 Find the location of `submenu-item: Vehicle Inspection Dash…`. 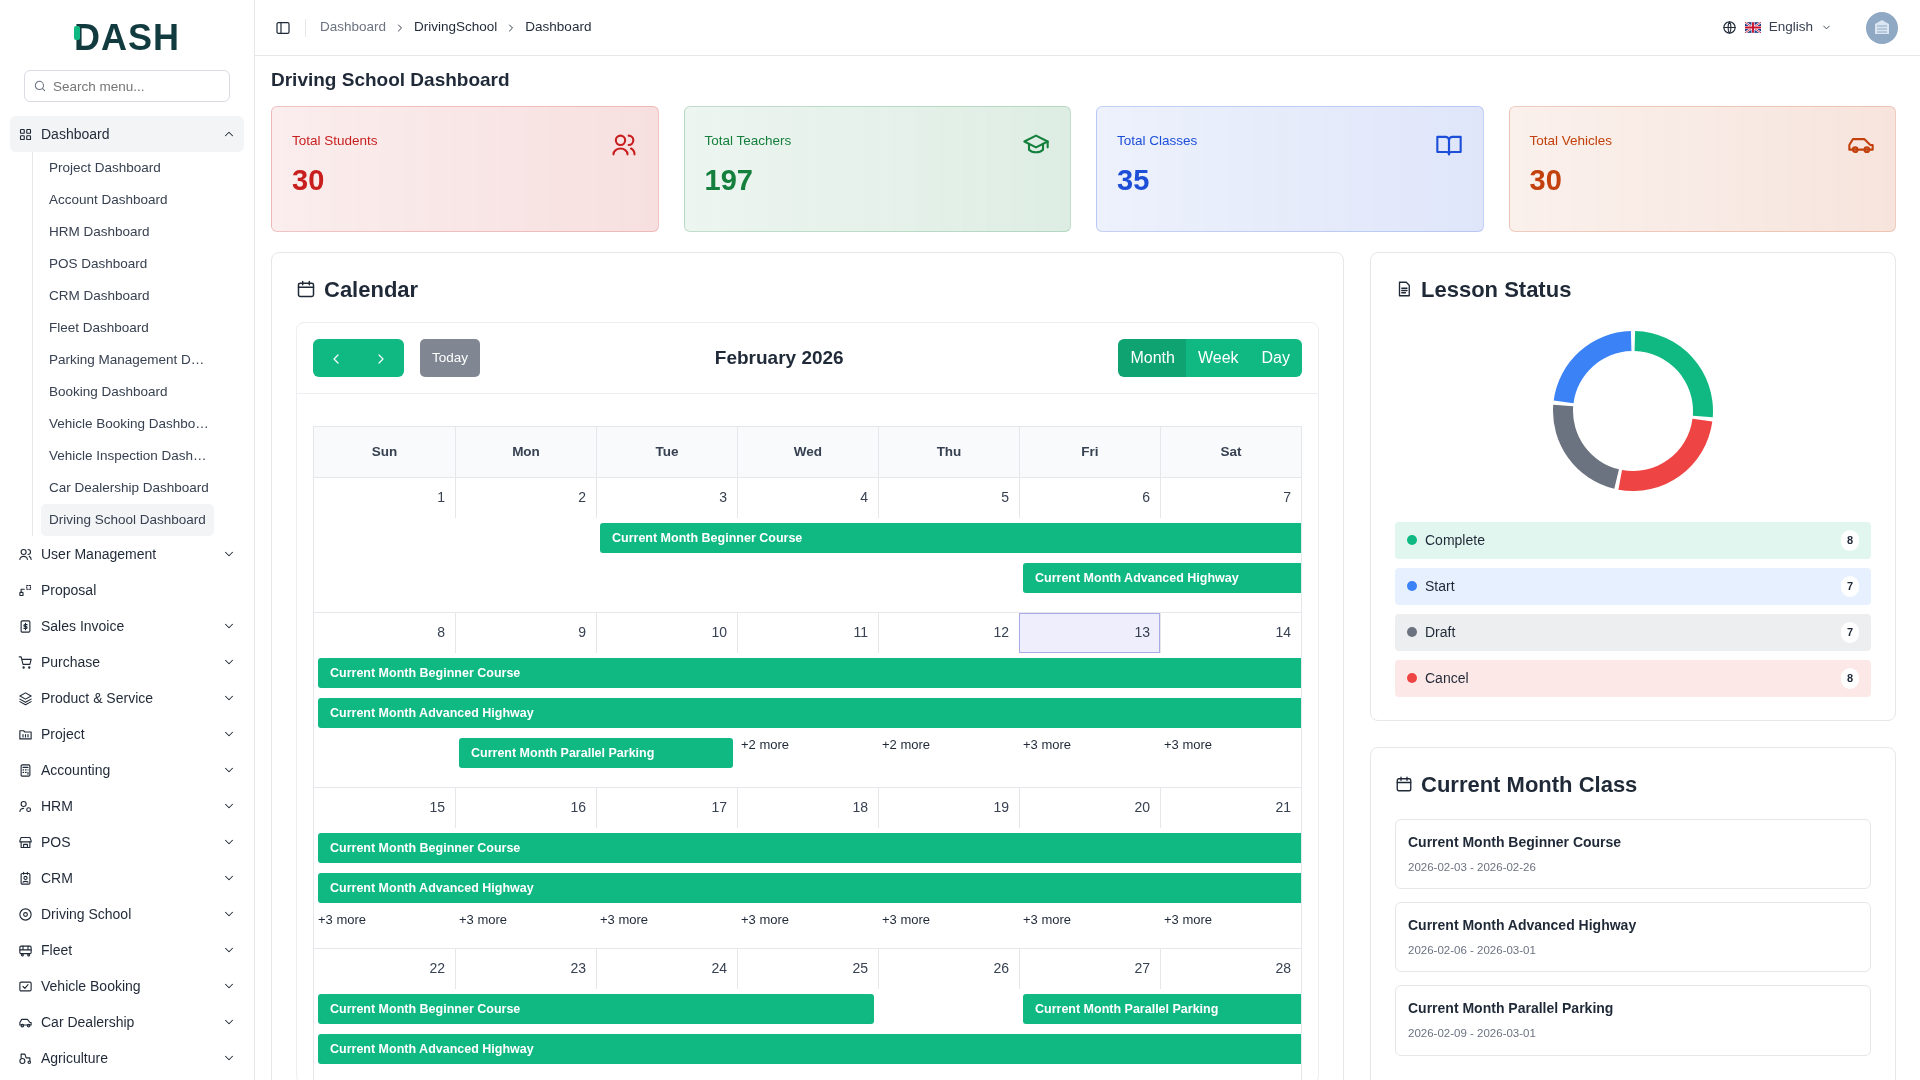

submenu-item: Vehicle Inspection Dash… is located at coordinates (128, 456).